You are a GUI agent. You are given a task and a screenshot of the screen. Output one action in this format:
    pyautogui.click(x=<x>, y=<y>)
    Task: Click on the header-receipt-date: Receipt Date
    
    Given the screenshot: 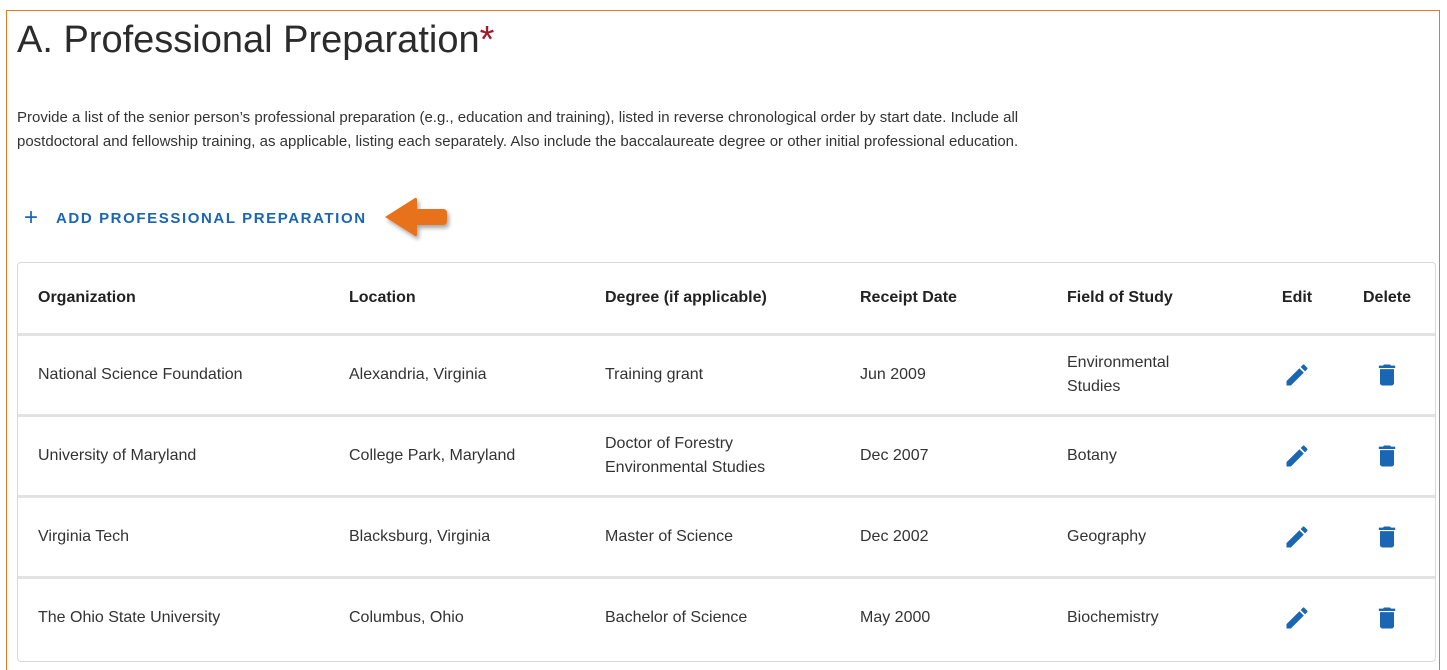 What is the action you would take?
    pyautogui.click(x=943, y=299)
    